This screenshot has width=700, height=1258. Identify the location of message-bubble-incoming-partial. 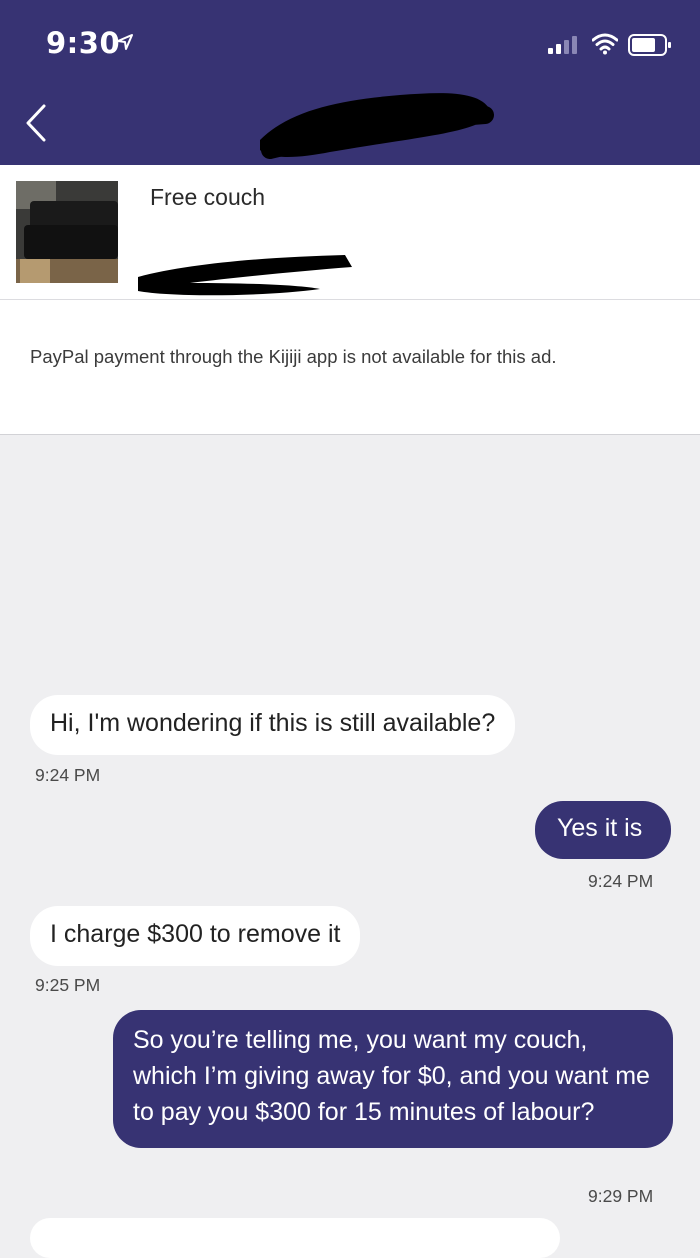
(295, 1238).